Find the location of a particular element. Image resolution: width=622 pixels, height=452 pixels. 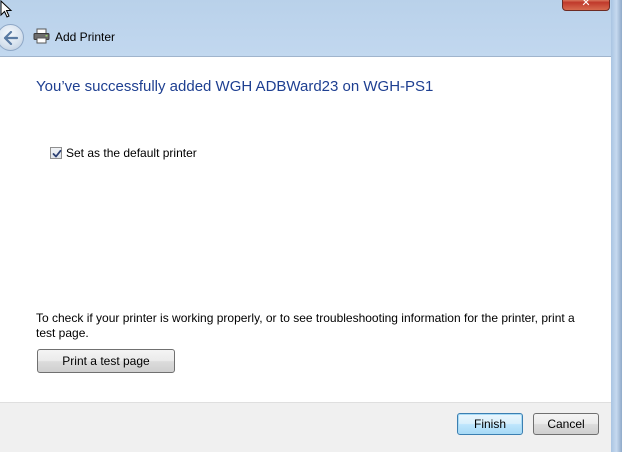

default-printer-option: Set as the default printer is located at coordinates (123, 153).